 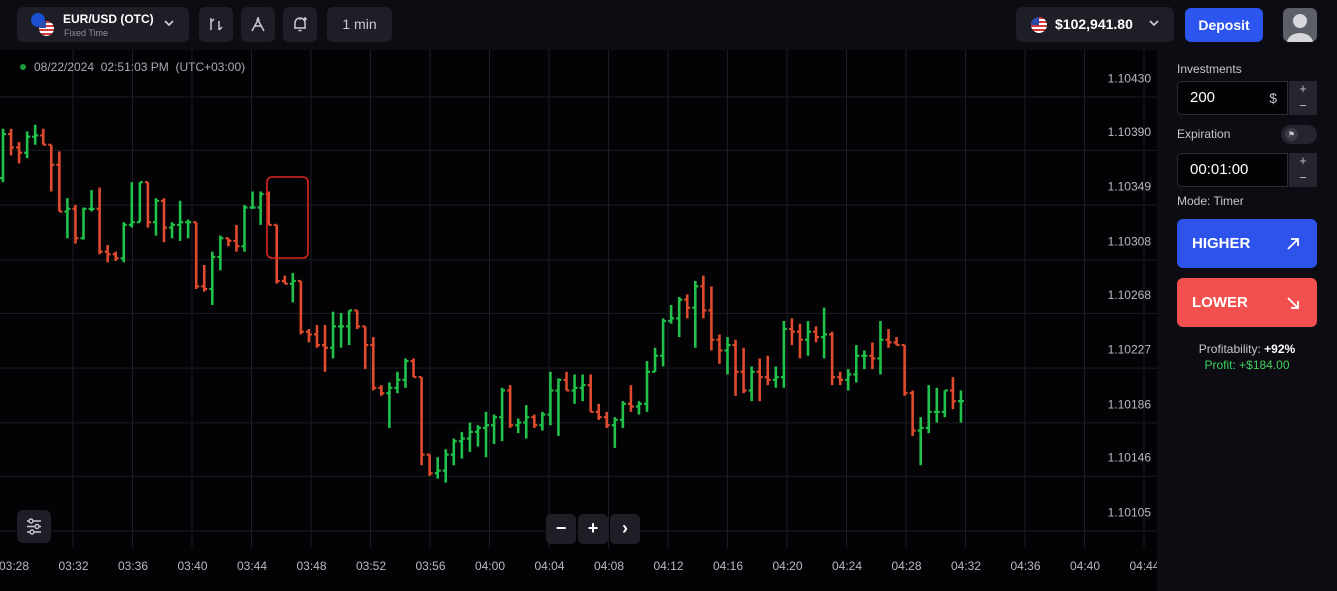 I want to click on user-avatar-icon, so click(x=1300, y=28).